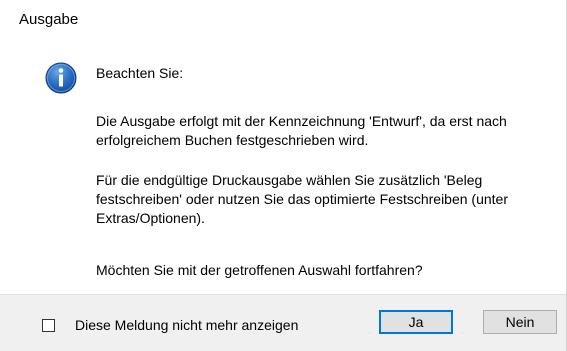 This screenshot has height=351, width=567. What do you see at coordinates (140, 73) in the screenshot?
I see `message-heading: Beachten Sie:` at bounding box center [140, 73].